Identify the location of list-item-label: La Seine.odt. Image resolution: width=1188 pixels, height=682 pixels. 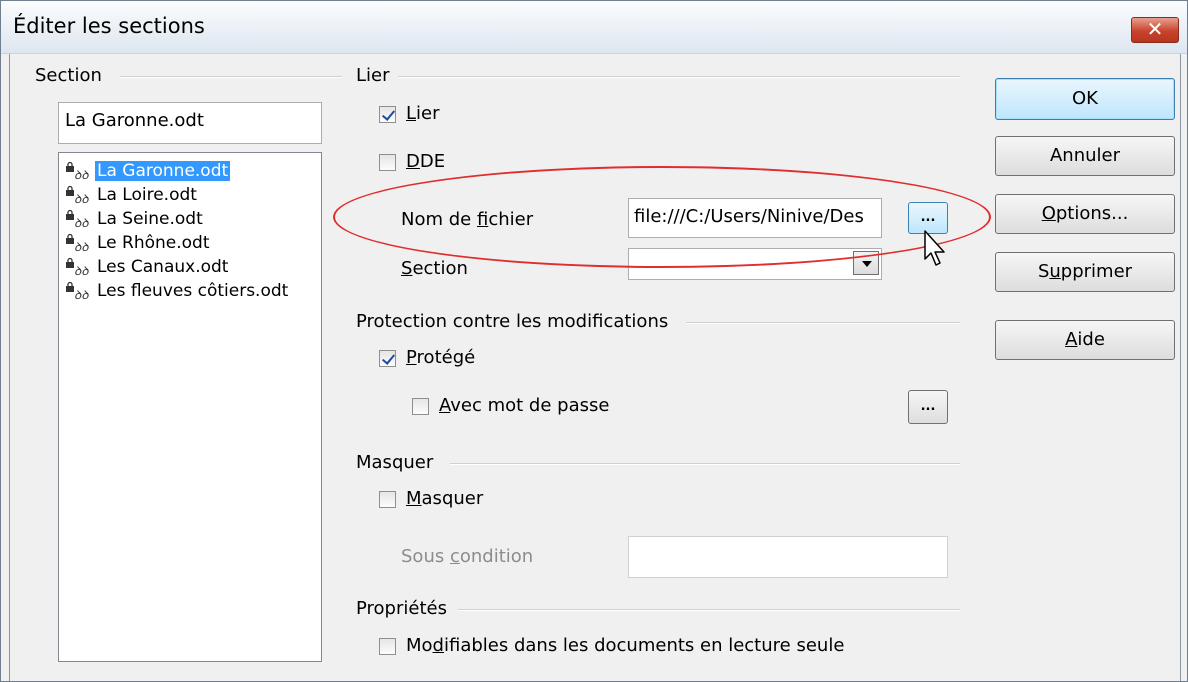
(150, 219).